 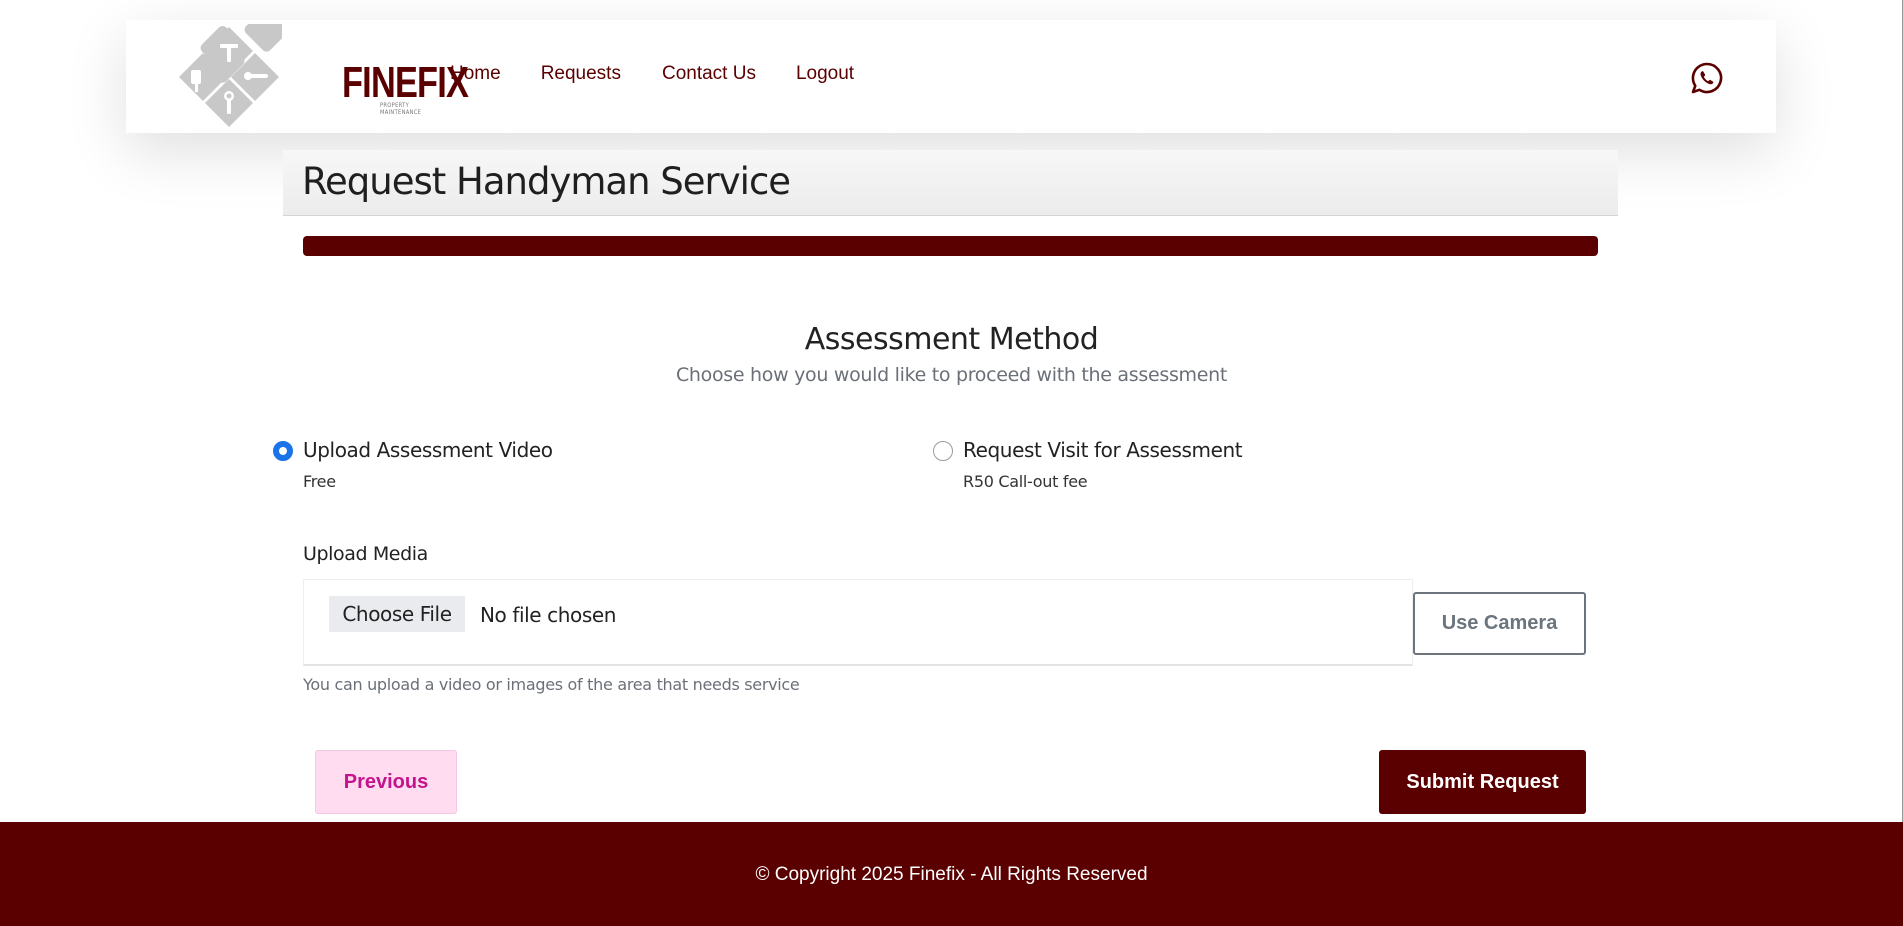 What do you see at coordinates (319, 481) in the screenshot?
I see `option-upload-video-note: Free` at bounding box center [319, 481].